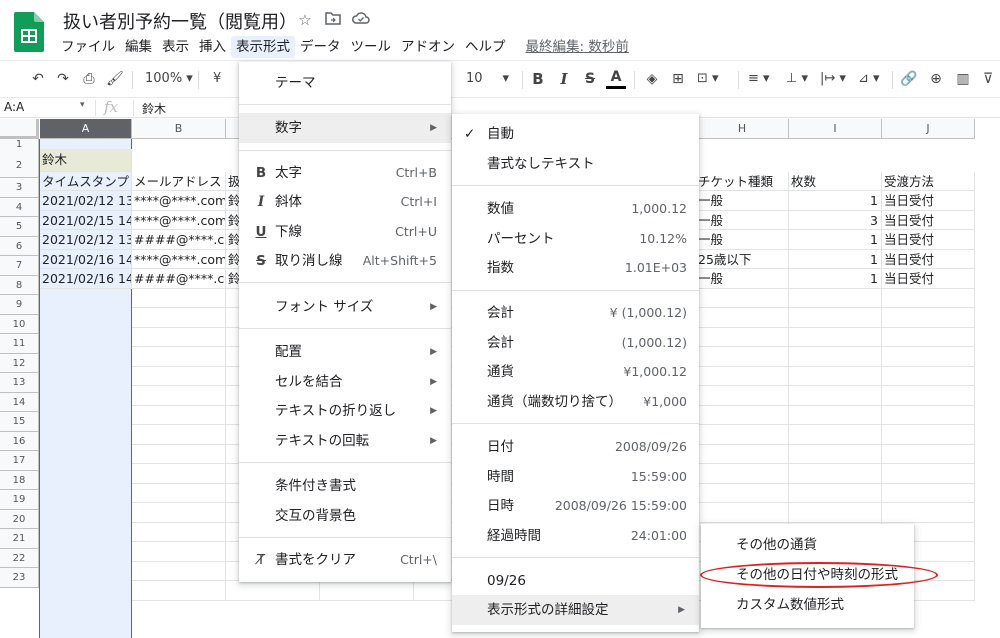 The image size is (1000, 638). What do you see at coordinates (797, 79) in the screenshot?
I see `vertical-align-icon: ⊥ ▾` at bounding box center [797, 79].